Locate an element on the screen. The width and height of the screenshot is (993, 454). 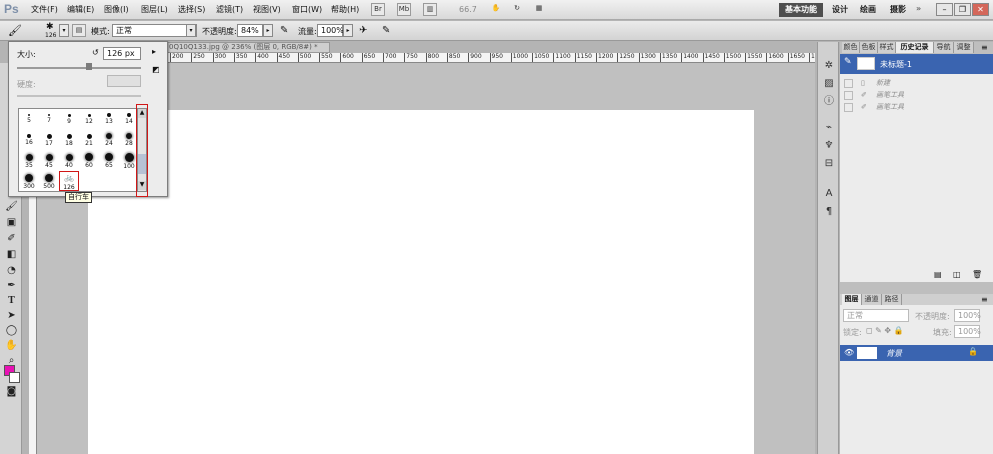
menu-image: 图像(I) is located at coordinates (116, 9).